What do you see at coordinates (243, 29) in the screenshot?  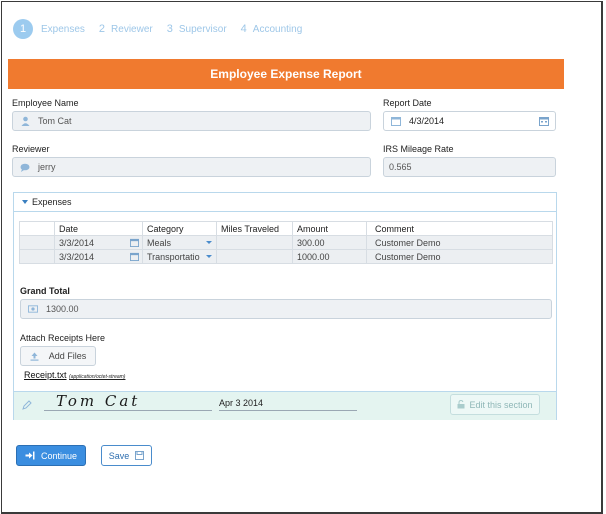 I see `step-number: 4` at bounding box center [243, 29].